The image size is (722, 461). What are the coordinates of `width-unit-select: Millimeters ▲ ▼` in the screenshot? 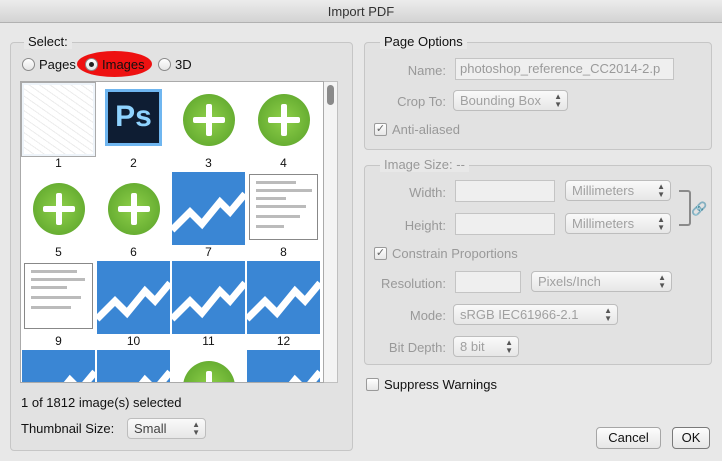 It's located at (618, 190).